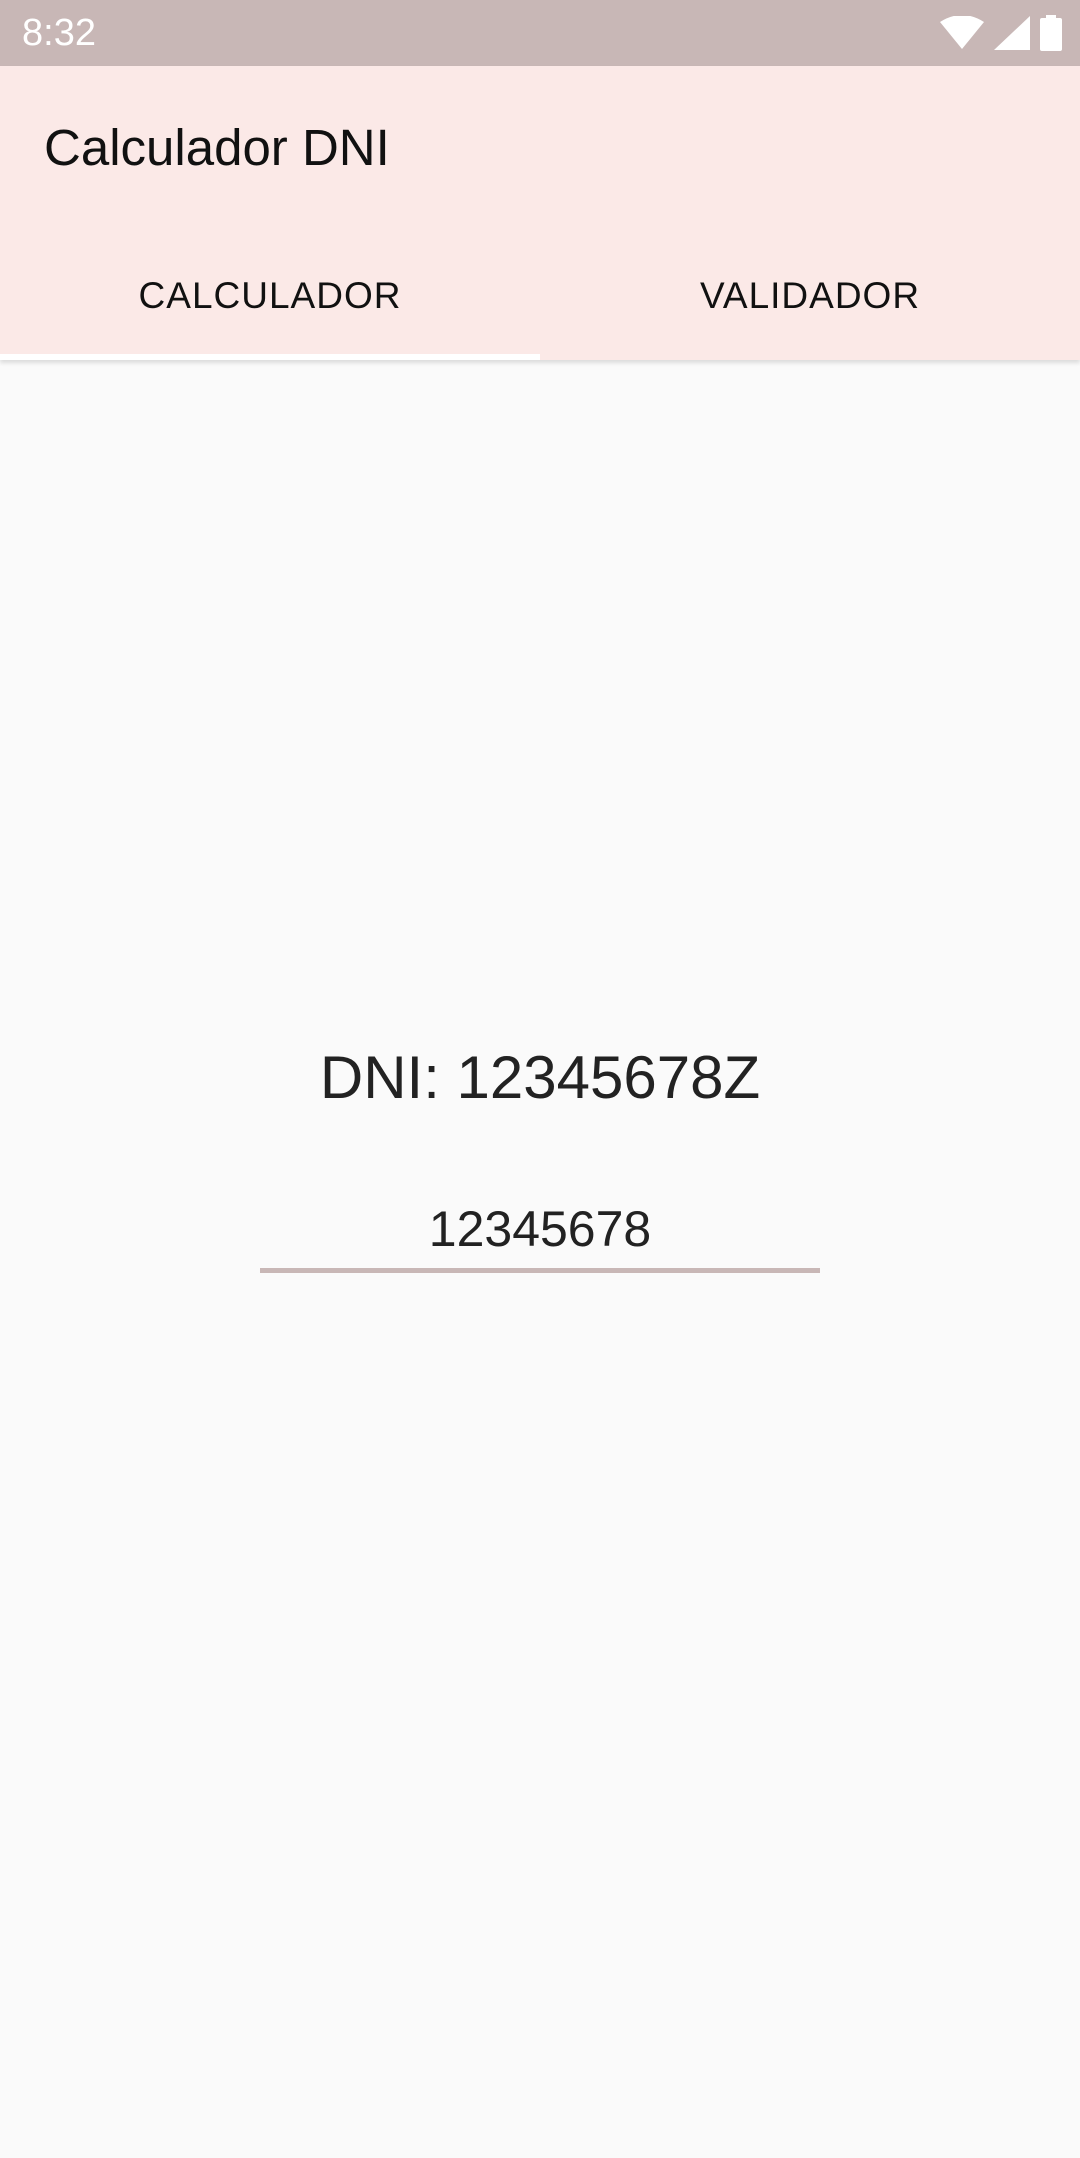  I want to click on tab-validador-label: VALIDADOR, so click(810, 295).